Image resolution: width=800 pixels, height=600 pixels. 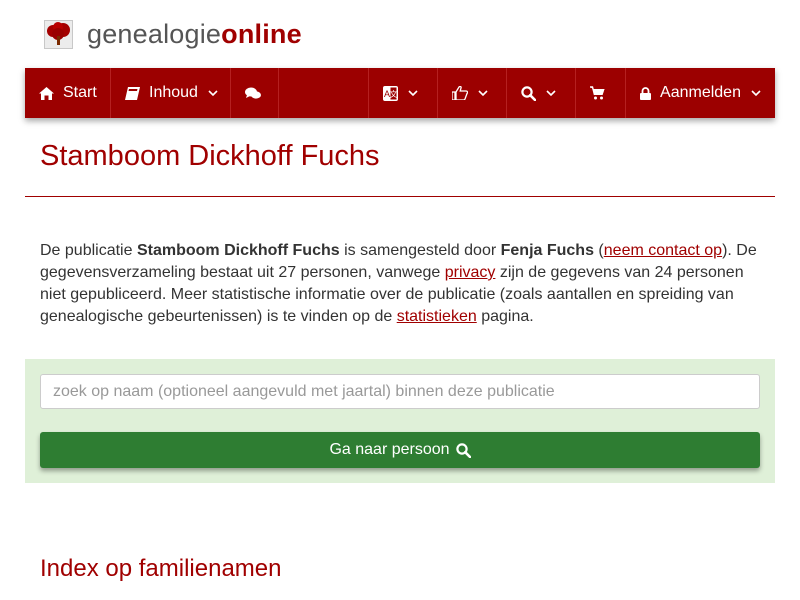 I want to click on privacy-link: privacy, so click(x=470, y=272).